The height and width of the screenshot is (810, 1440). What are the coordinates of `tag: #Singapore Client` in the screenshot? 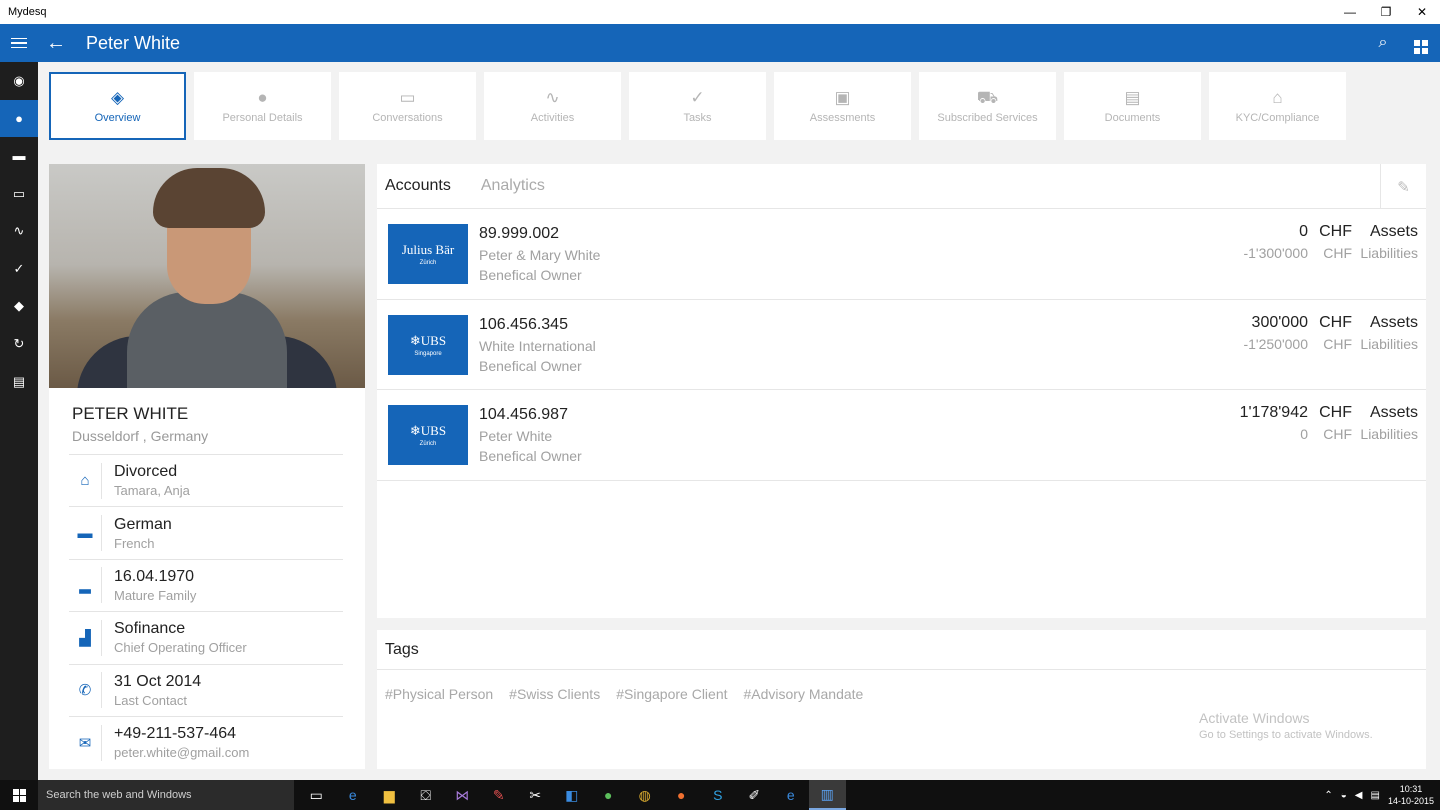 It's located at (671, 694).